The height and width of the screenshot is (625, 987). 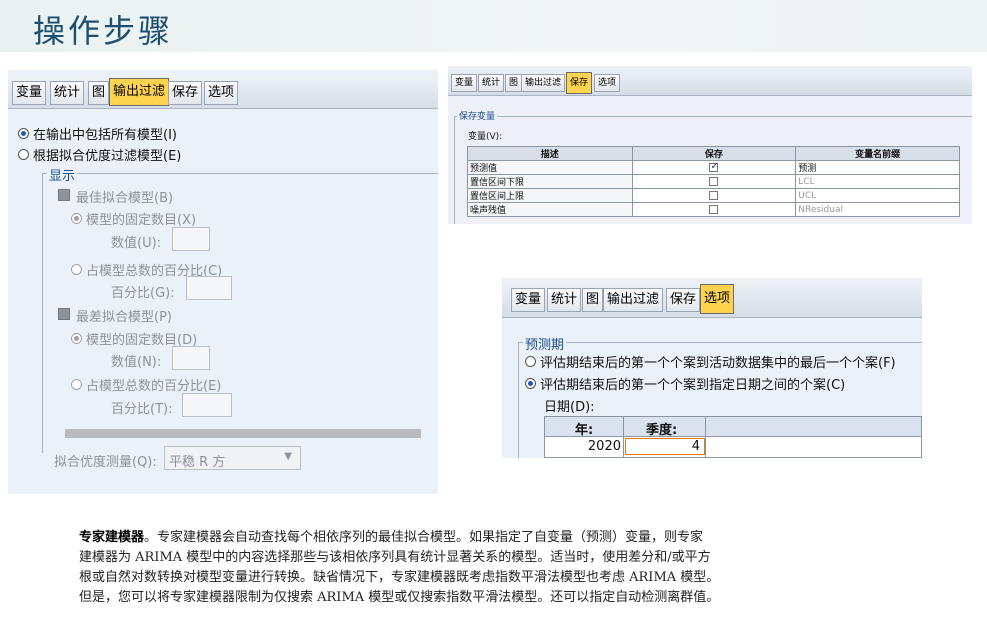 What do you see at coordinates (103, 31) in the screenshot?
I see `page-title: 操作步骤` at bounding box center [103, 31].